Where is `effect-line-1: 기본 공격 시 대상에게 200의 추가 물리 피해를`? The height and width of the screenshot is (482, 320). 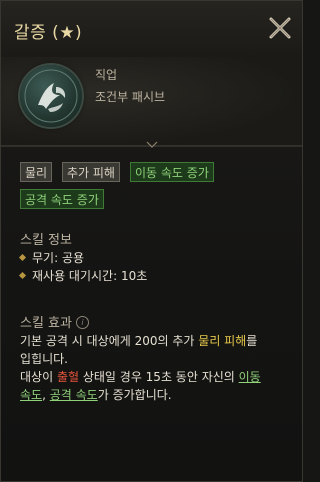
effect-line-1: 기본 공격 시 대상에게 200의 추가 물리 피해를 is located at coordinates (156, 341).